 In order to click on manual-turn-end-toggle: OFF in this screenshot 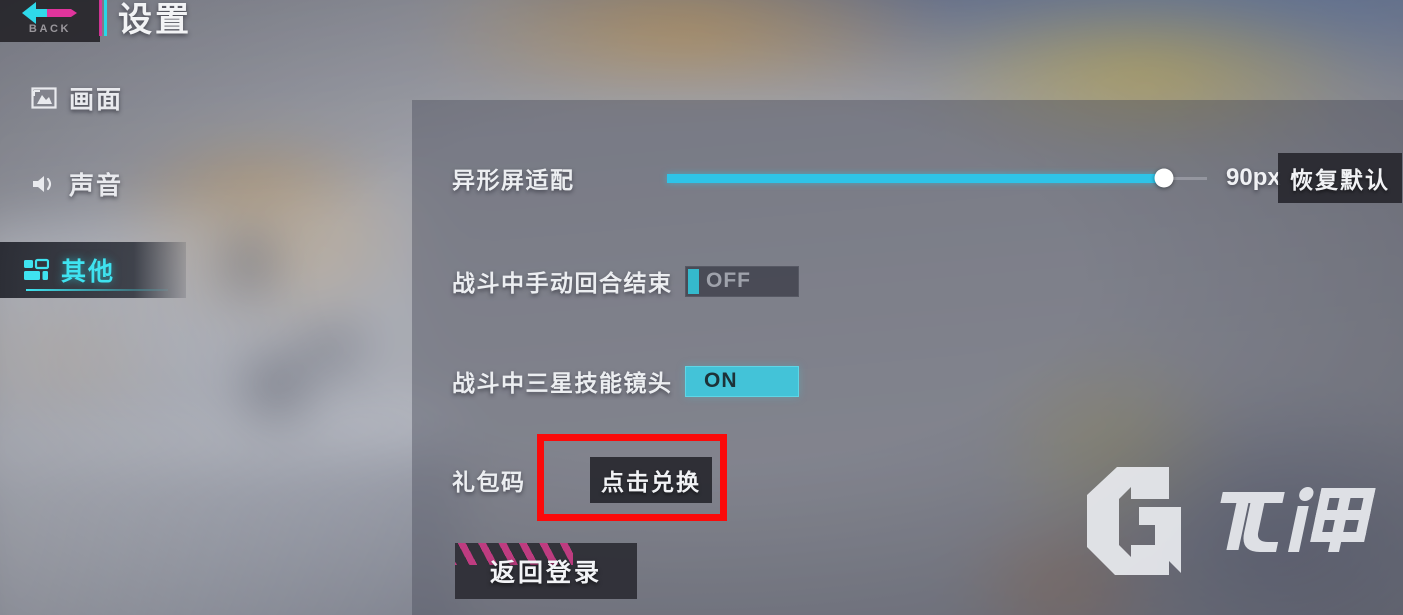, I will do `click(742, 281)`.